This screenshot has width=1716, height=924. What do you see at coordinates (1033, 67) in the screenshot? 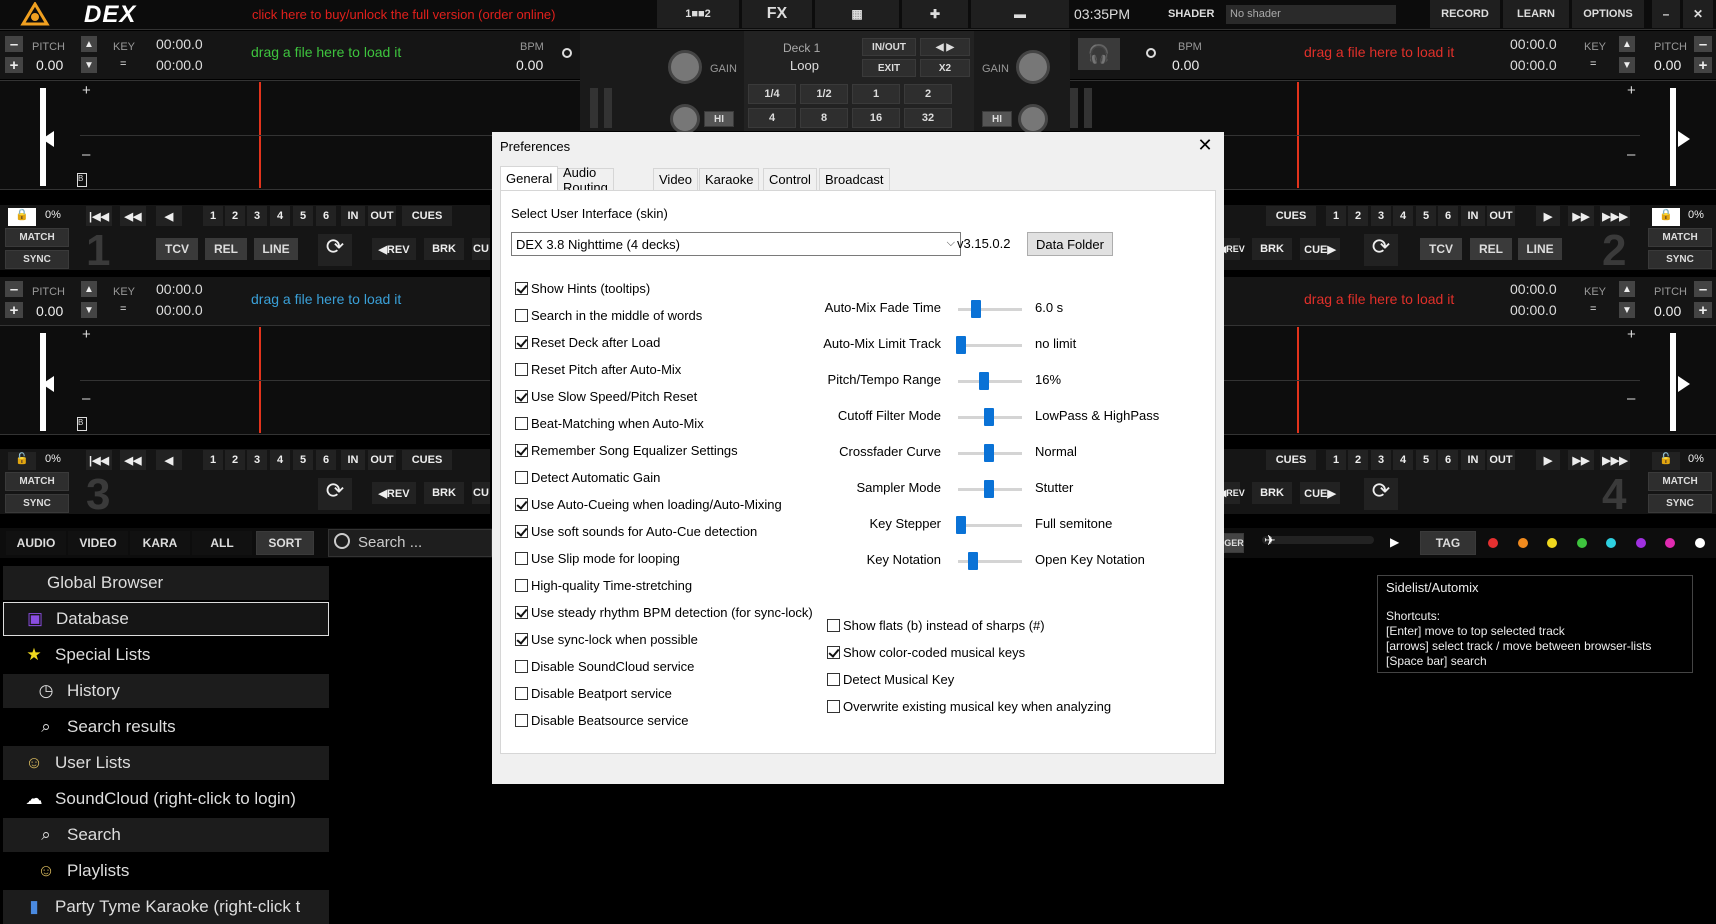
I see `gain-knob-right` at bounding box center [1033, 67].